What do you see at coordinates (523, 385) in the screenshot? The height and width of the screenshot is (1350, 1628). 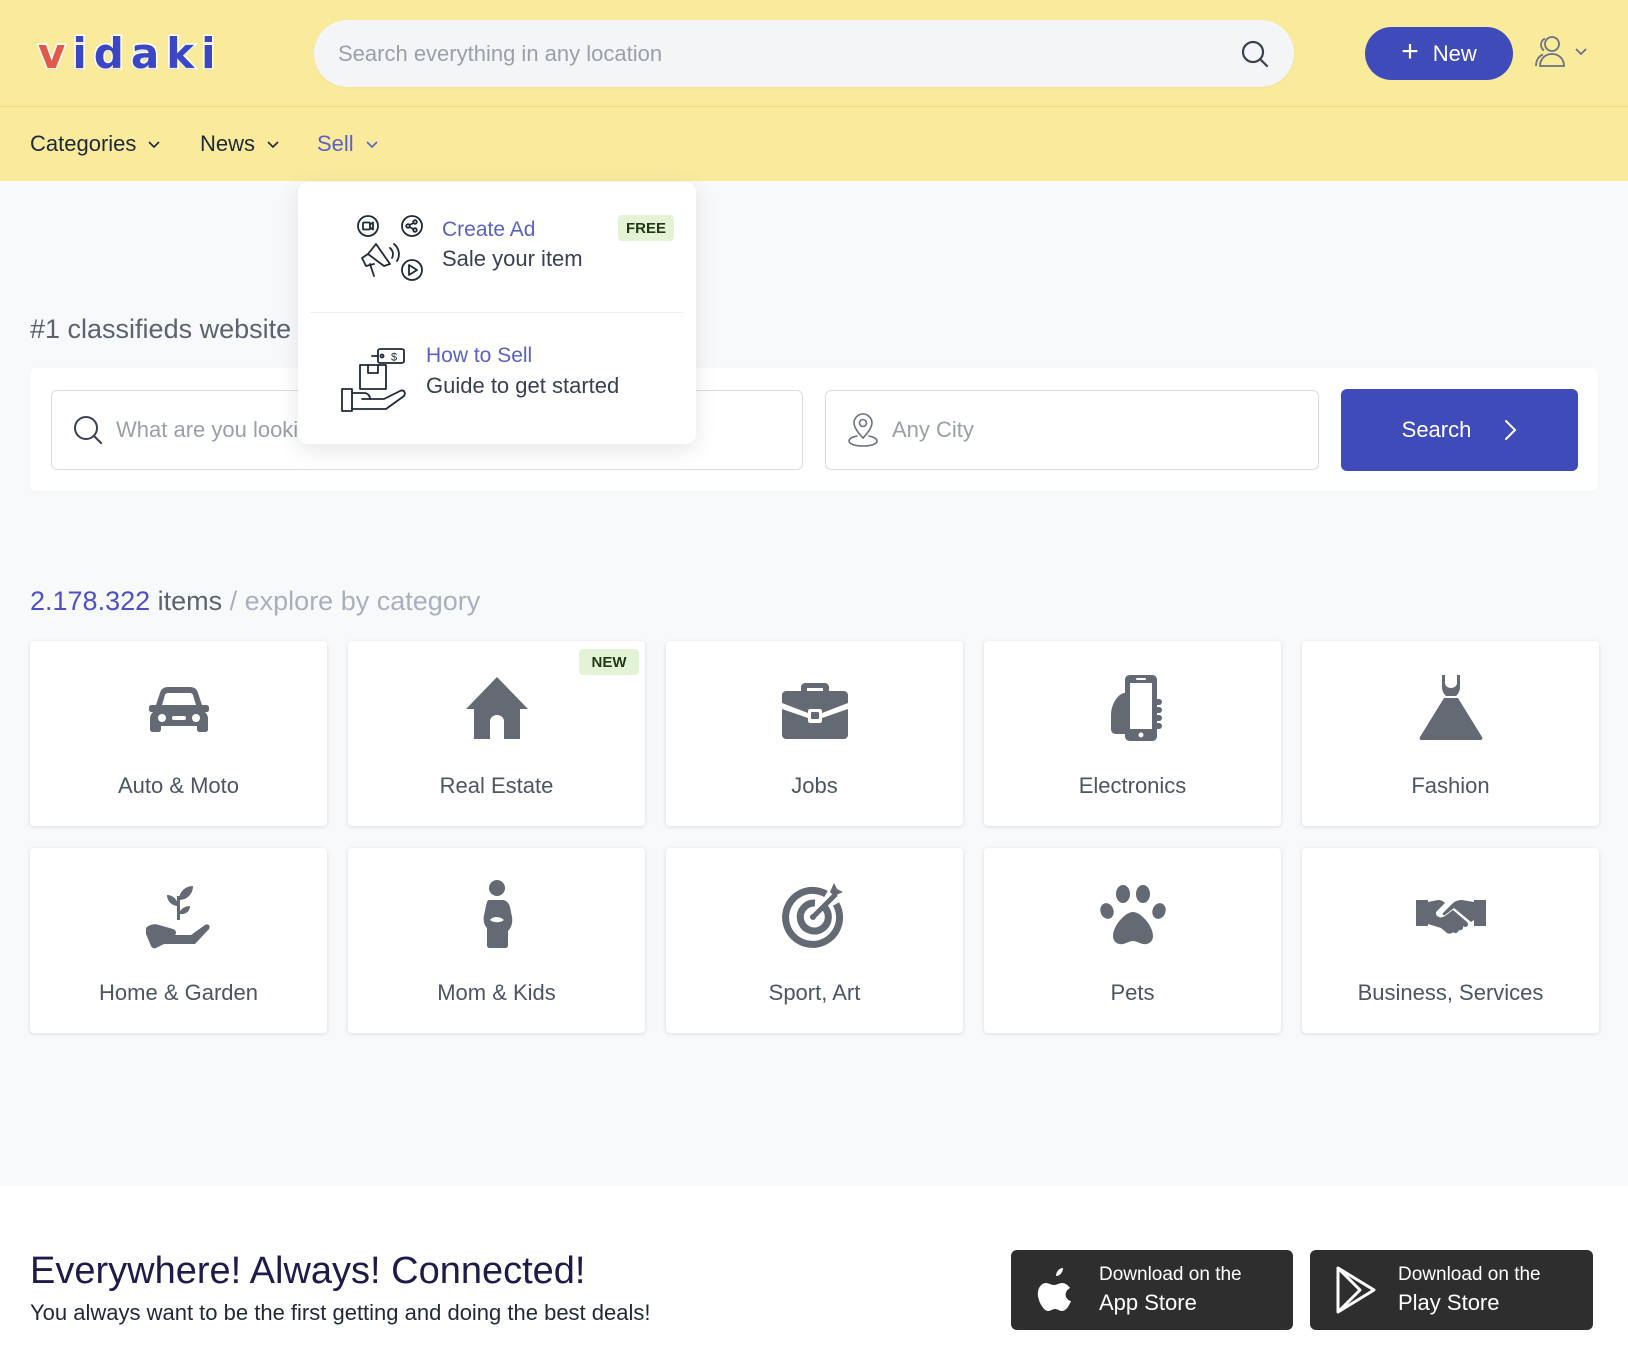 I see `menu-item-subtitle: Guide to get started` at bounding box center [523, 385].